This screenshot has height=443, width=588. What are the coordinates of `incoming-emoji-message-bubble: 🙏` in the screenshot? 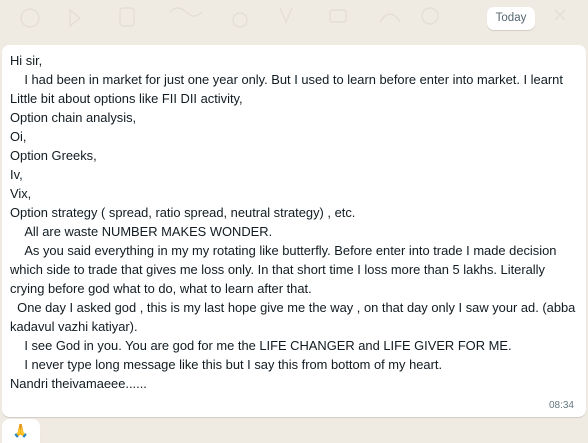 It's located at (21, 431).